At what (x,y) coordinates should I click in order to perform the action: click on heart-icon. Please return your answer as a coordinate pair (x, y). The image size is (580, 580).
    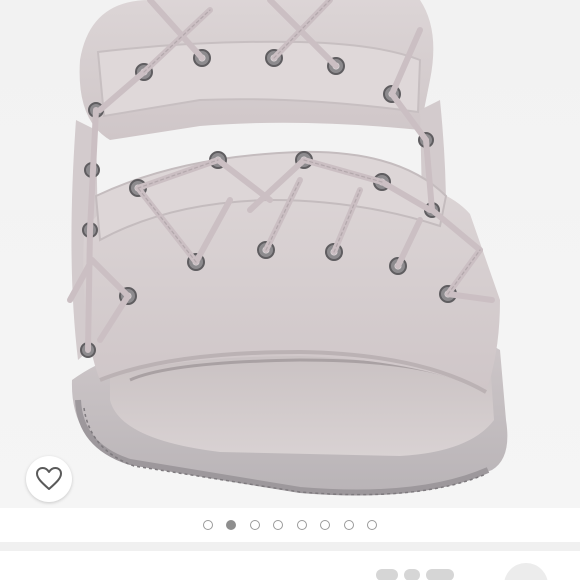
    Looking at the image, I should click on (49, 478).